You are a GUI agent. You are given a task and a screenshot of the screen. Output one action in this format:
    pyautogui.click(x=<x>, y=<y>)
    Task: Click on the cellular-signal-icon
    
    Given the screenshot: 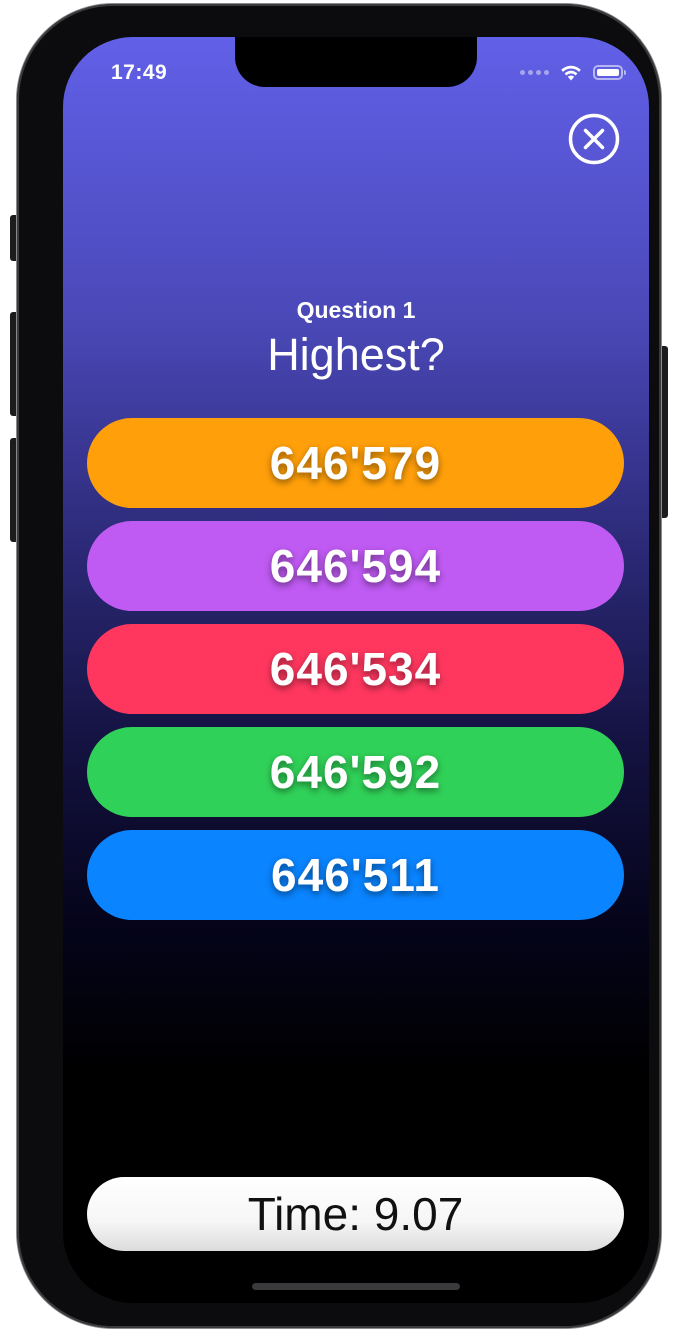 What is the action you would take?
    pyautogui.click(x=534, y=72)
    